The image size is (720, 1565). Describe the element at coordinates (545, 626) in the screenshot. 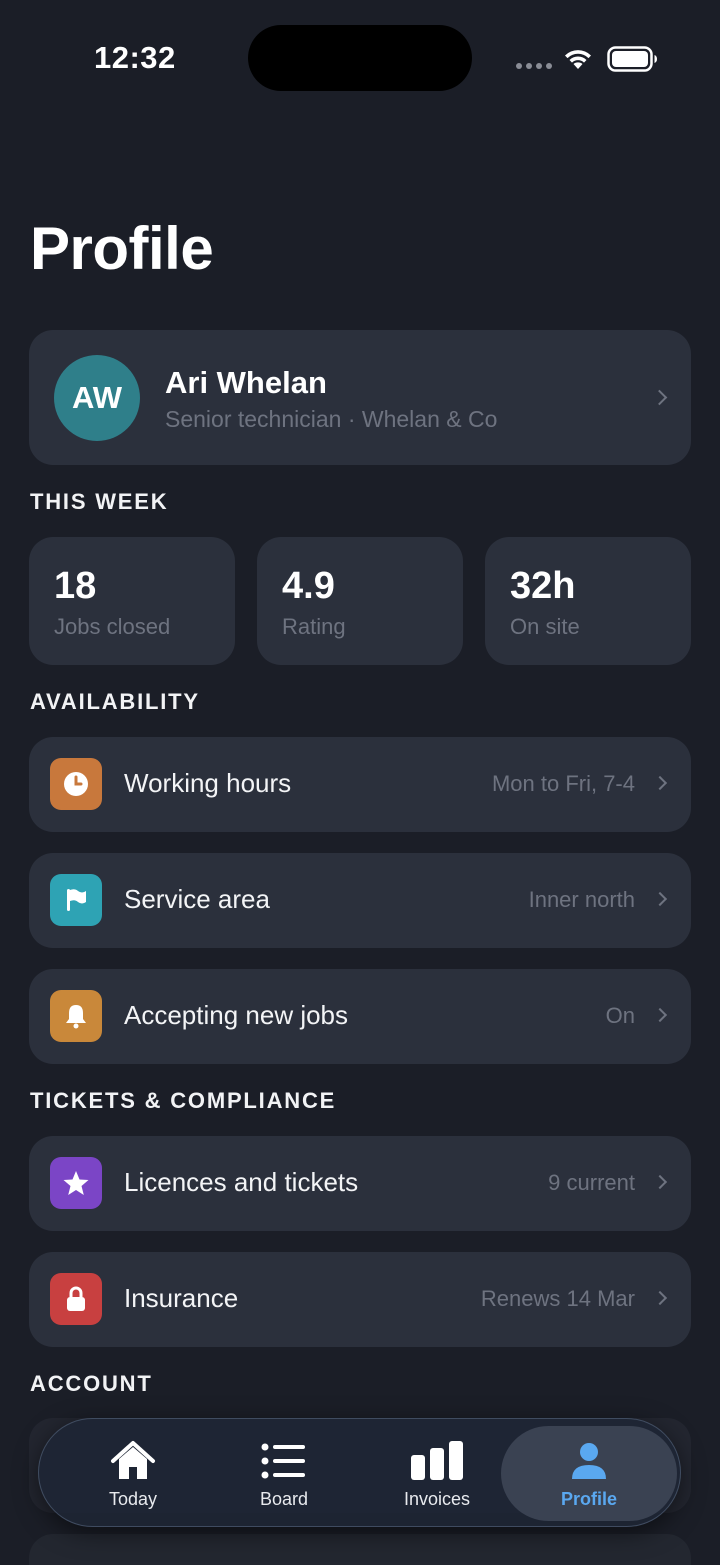

I see `stat-label: On site` at that location.